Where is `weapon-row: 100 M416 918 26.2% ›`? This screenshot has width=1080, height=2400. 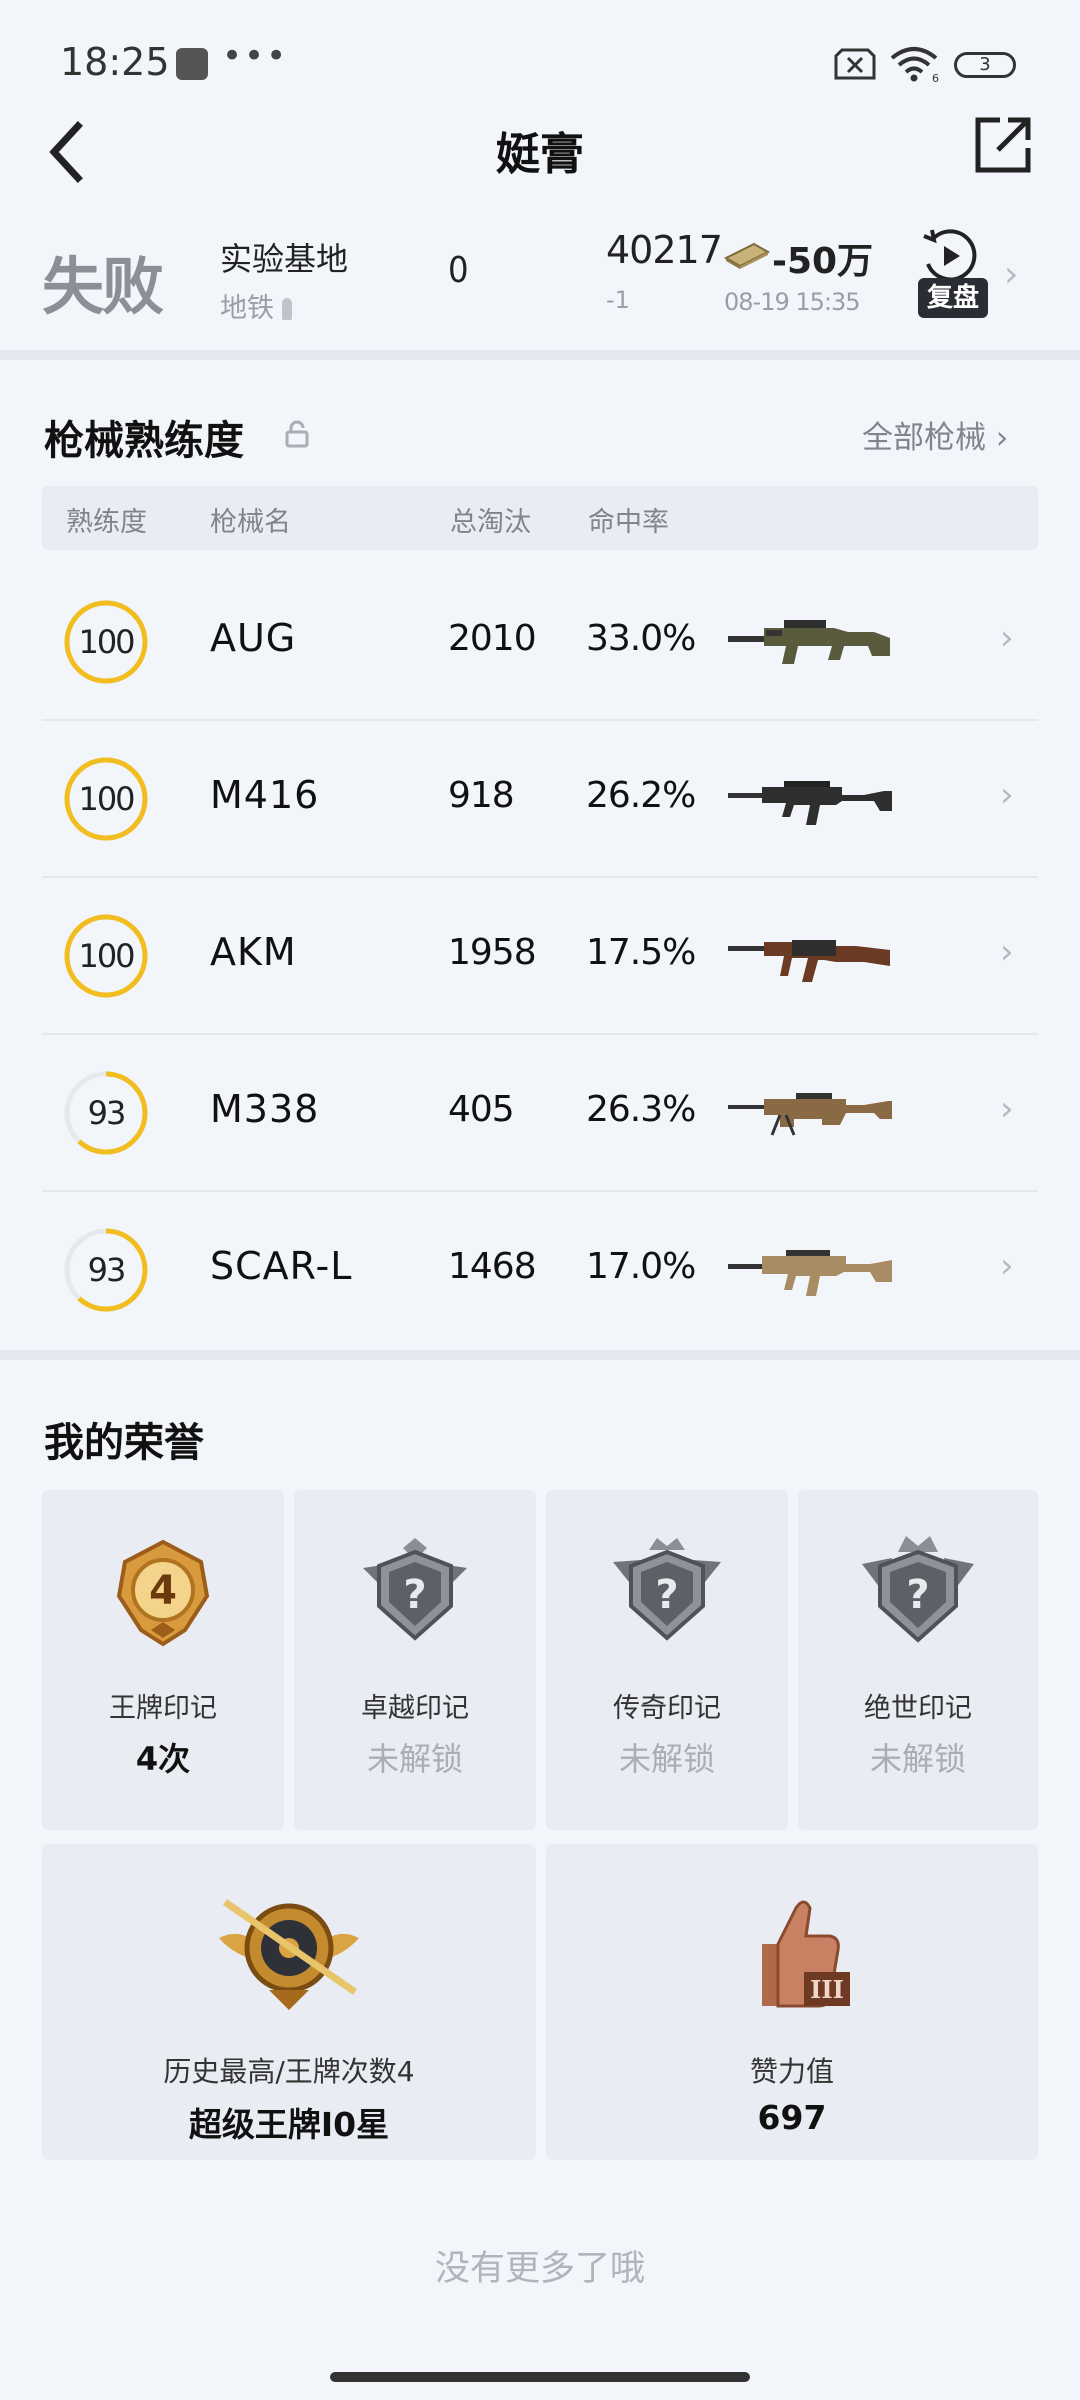 weapon-row: 100 M416 918 26.2% › is located at coordinates (540, 799).